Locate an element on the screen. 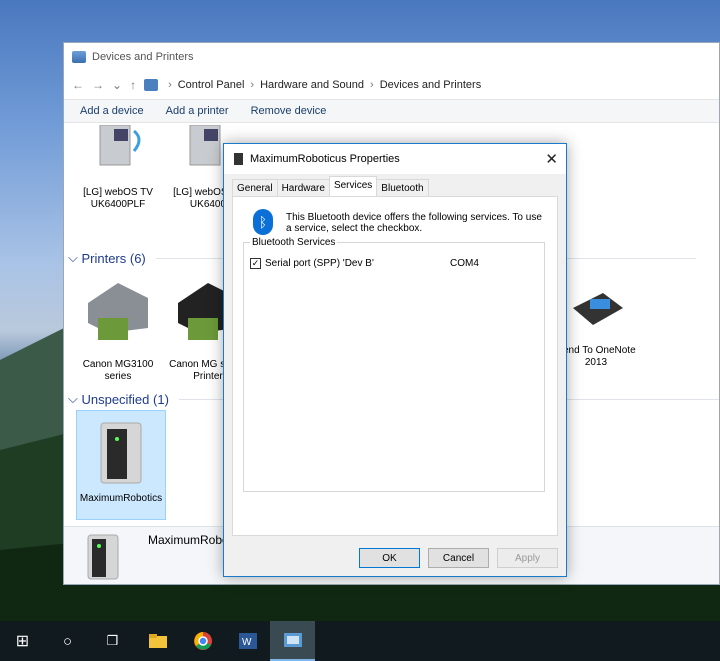  dialog-titlebar: MaximumRoboticus Properties ✕ is located at coordinates (395, 159).